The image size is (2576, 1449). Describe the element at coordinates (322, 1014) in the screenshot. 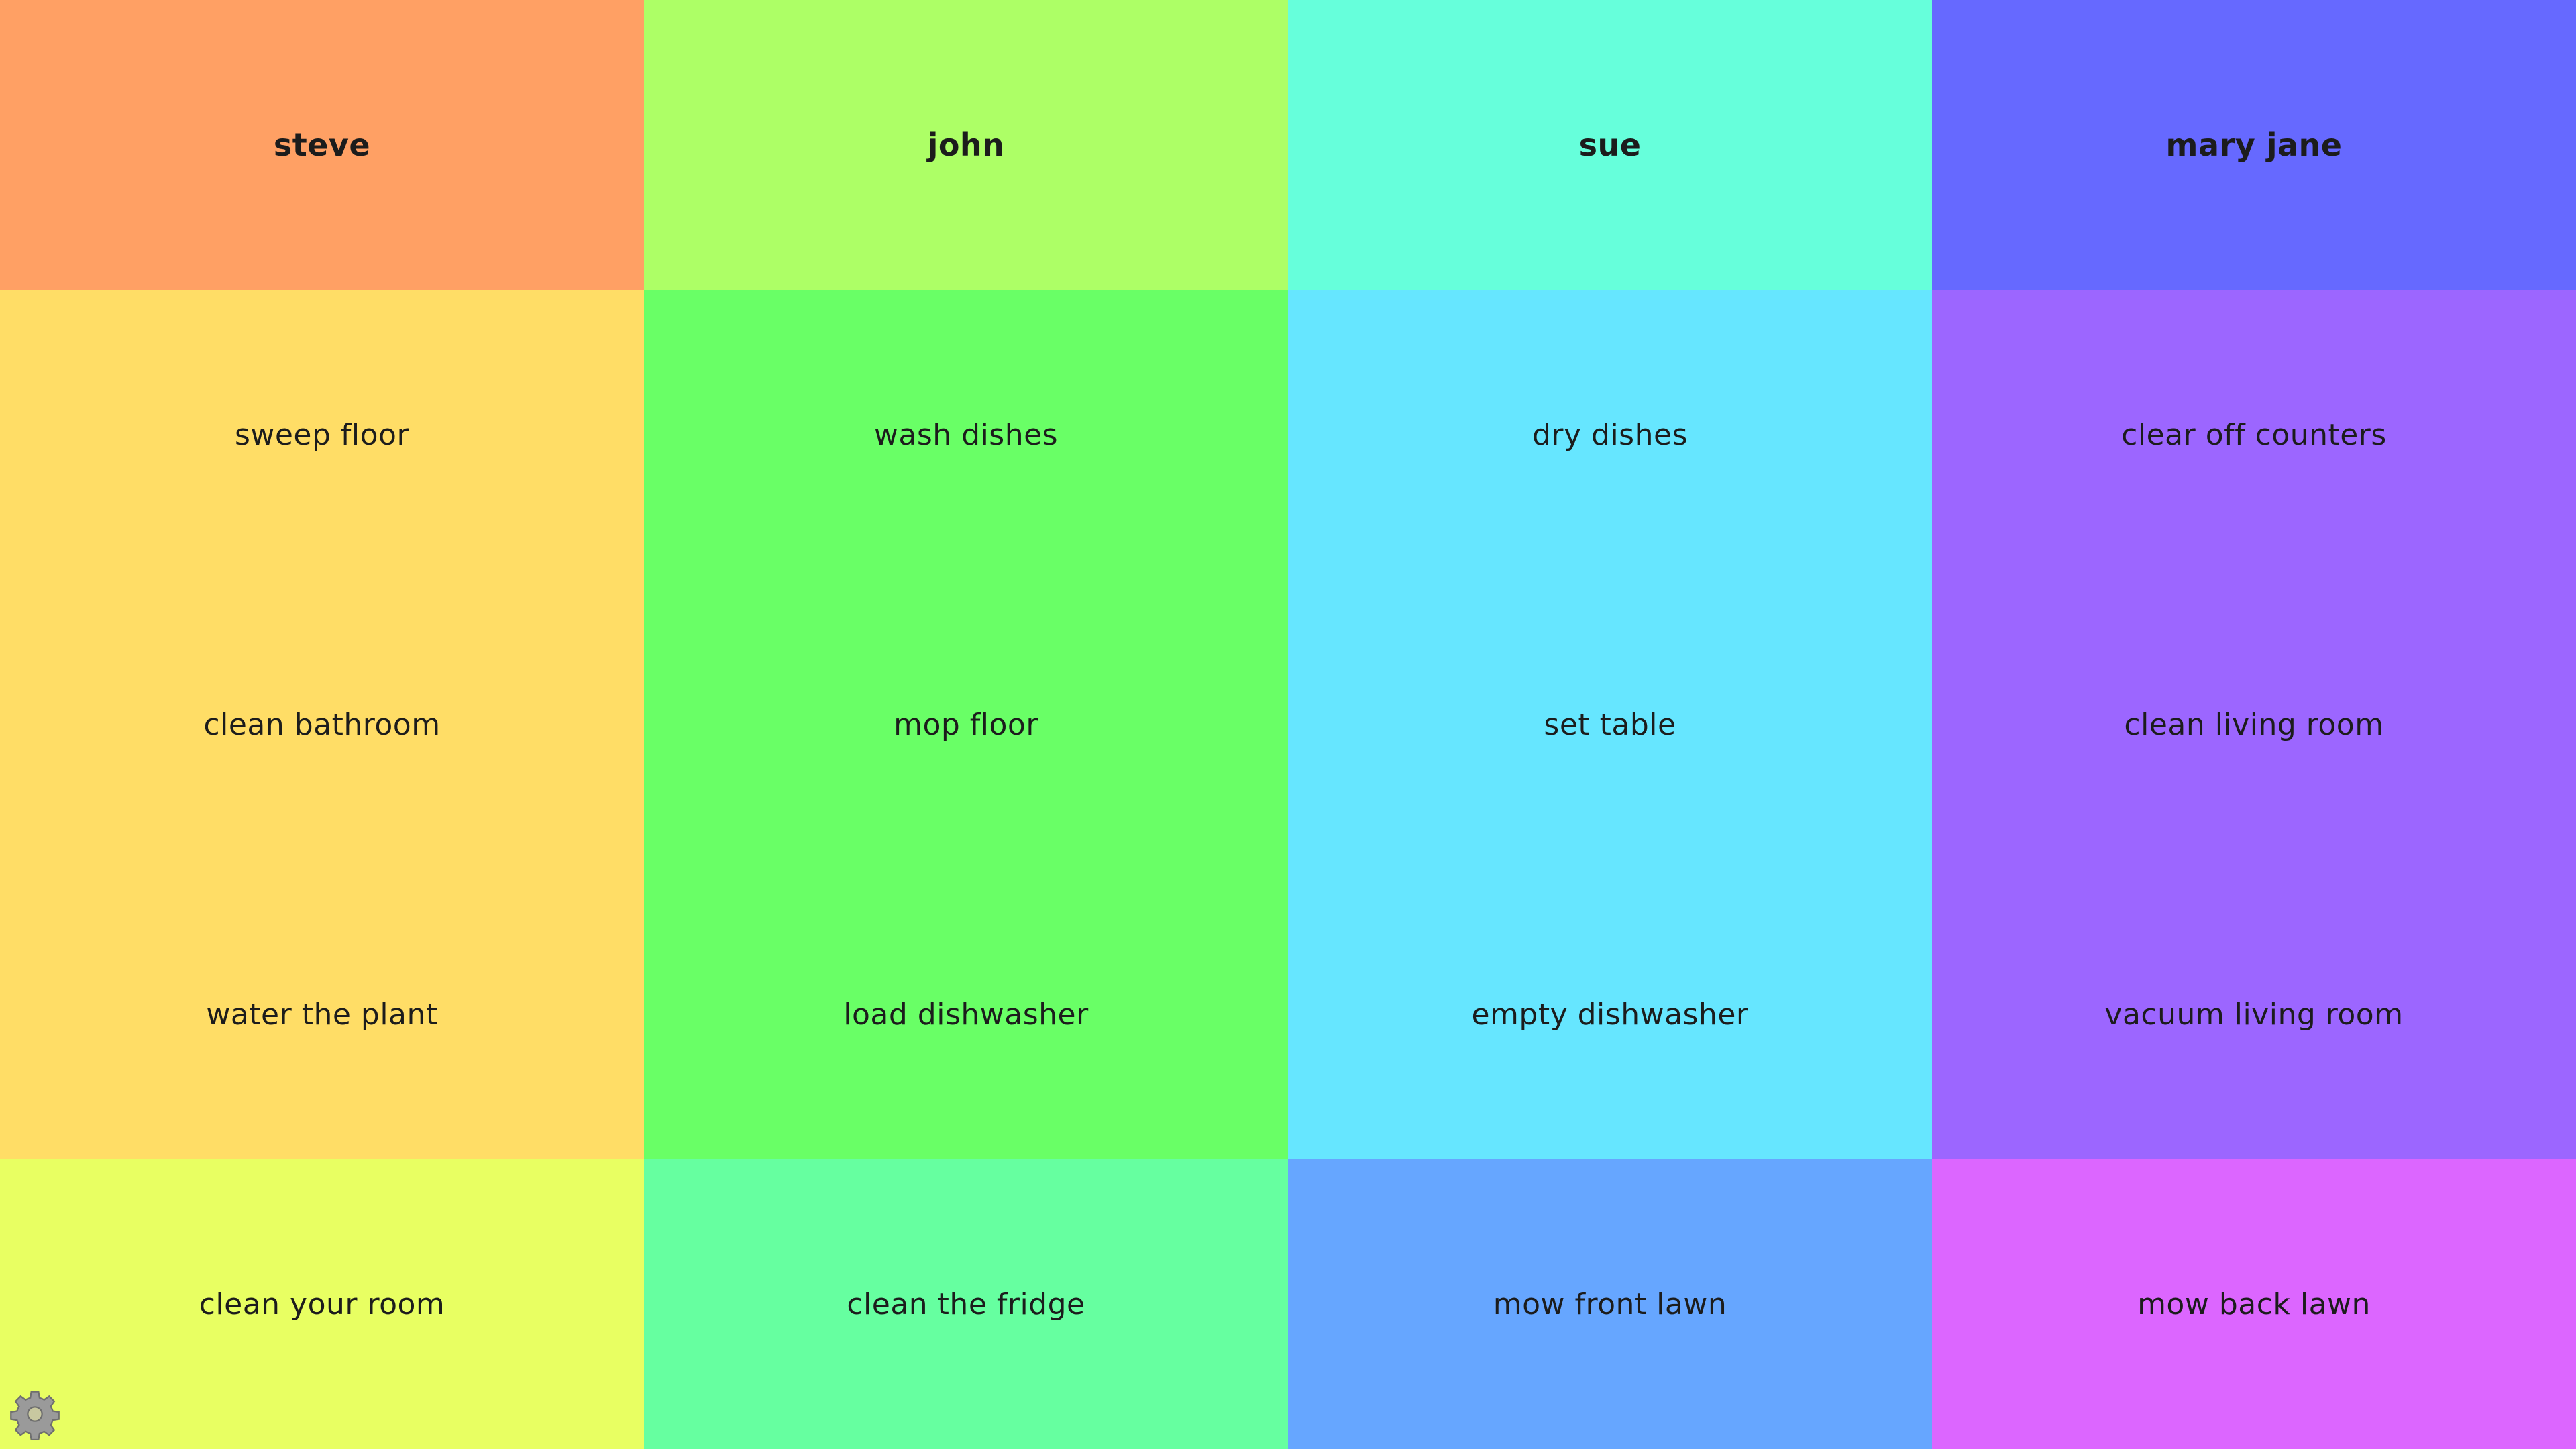

I see `task-cell: water the plant` at that location.